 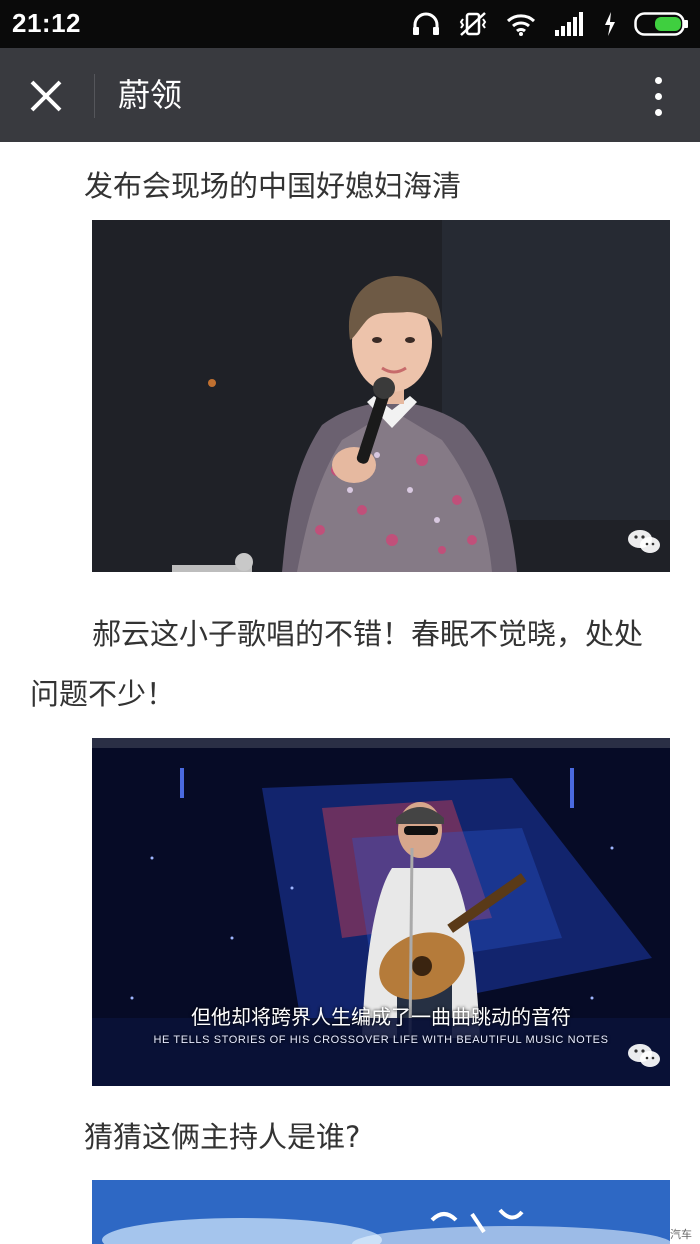 What do you see at coordinates (521, 25) in the screenshot?
I see `wifi-icon` at bounding box center [521, 25].